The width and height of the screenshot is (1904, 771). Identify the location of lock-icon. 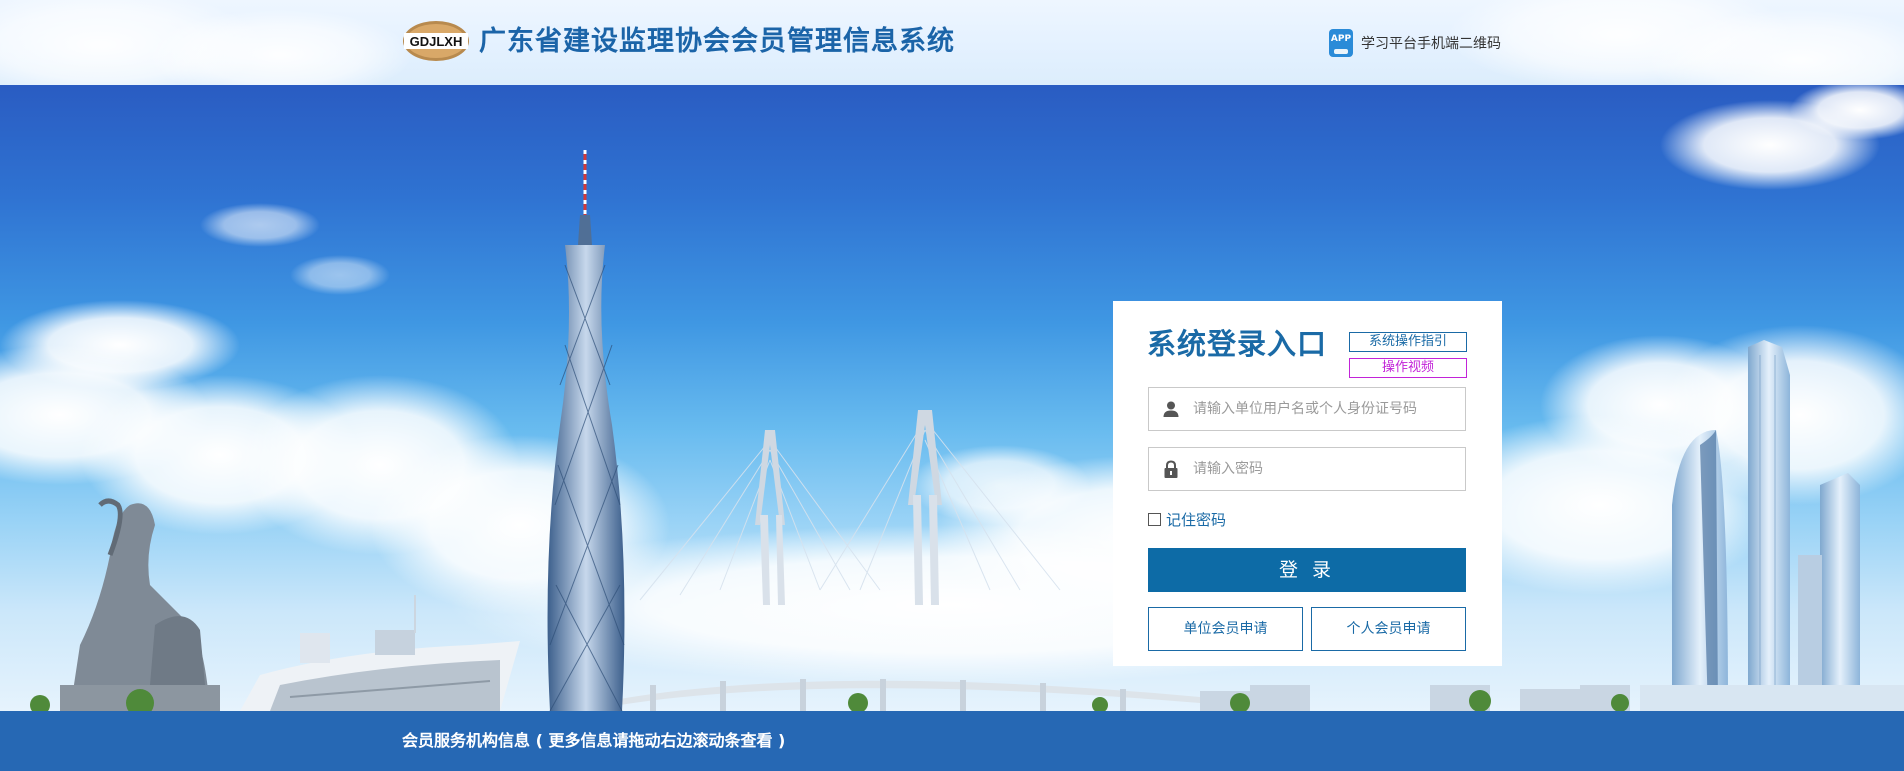
(1171, 469).